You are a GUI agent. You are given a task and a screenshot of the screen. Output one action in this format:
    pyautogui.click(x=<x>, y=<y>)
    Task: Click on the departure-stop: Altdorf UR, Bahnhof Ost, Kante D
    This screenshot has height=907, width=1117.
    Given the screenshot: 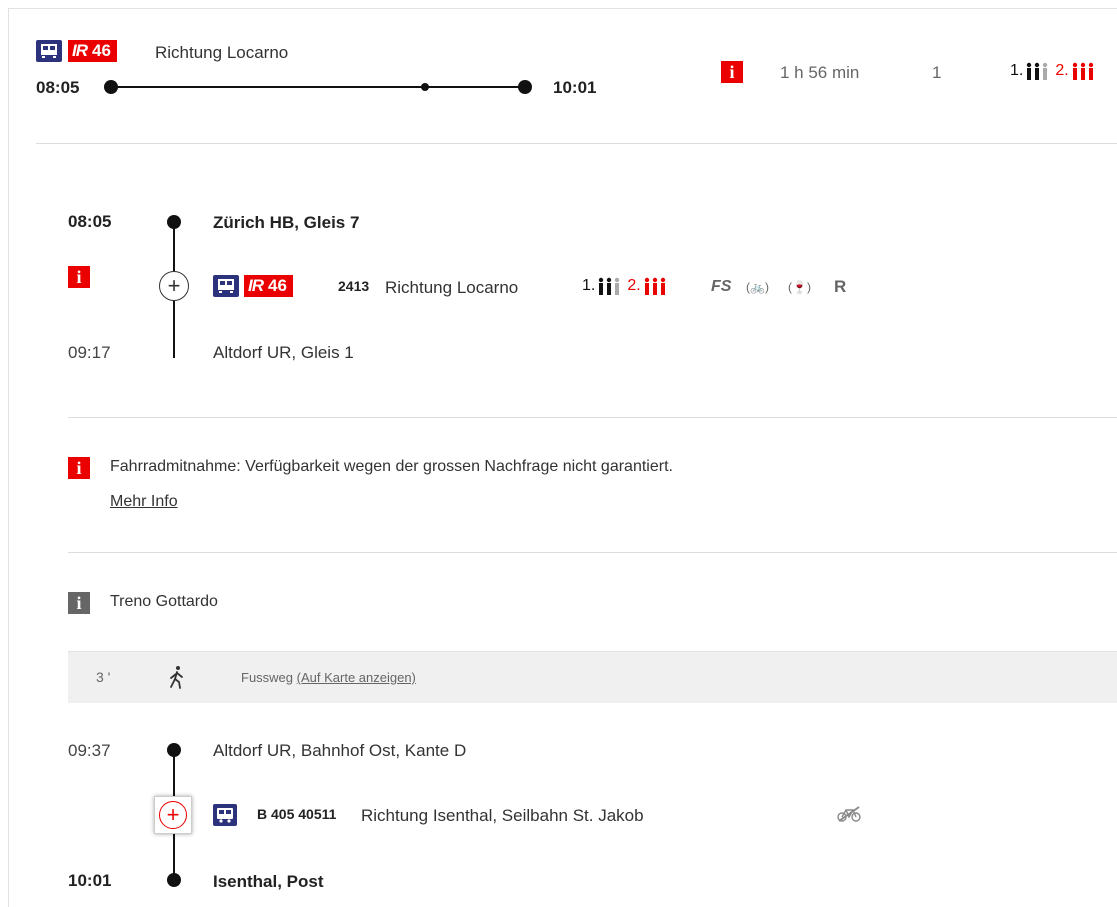 What is the action you would take?
    pyautogui.click(x=340, y=750)
    